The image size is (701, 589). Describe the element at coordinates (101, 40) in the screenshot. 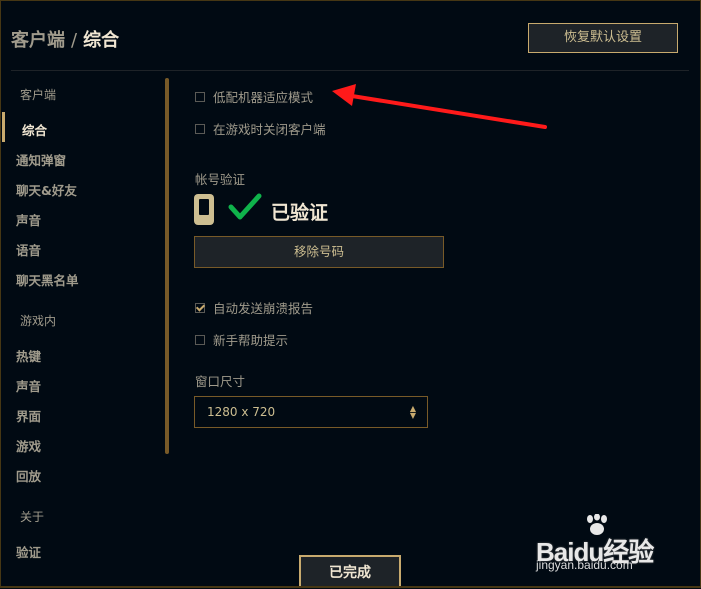

I see `page-title: 综合` at that location.